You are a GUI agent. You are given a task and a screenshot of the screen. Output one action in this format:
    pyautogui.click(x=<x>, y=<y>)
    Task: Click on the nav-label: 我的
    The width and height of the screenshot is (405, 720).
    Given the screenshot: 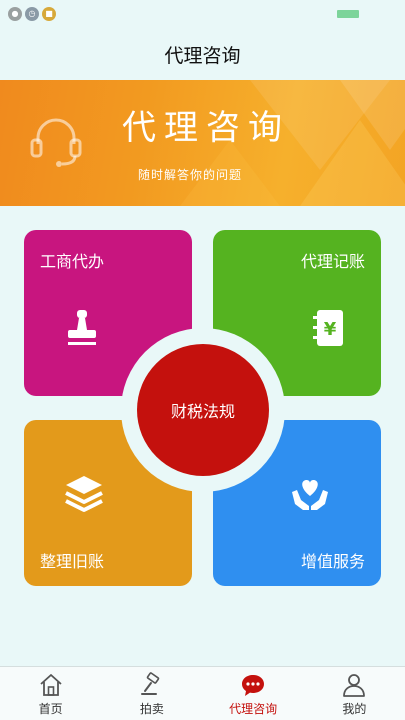 What is the action you would take?
    pyautogui.click(x=354, y=709)
    